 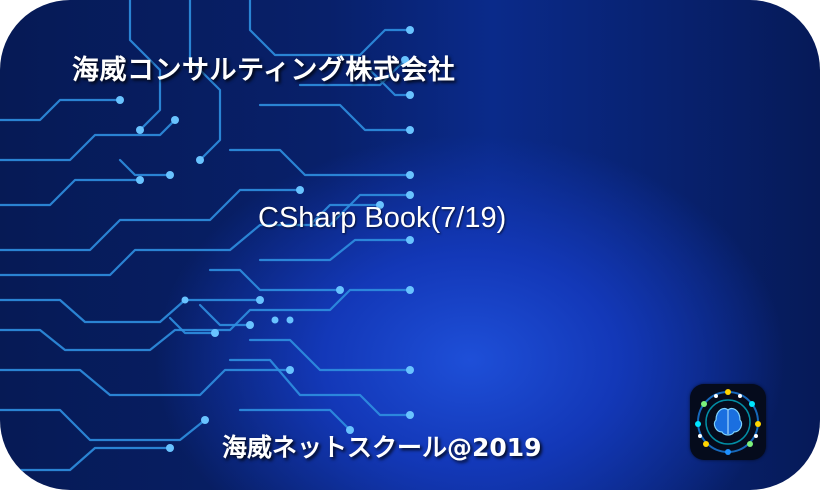 I want to click on footer-school-name: 海威ネットスクール@2019, so click(x=382, y=447).